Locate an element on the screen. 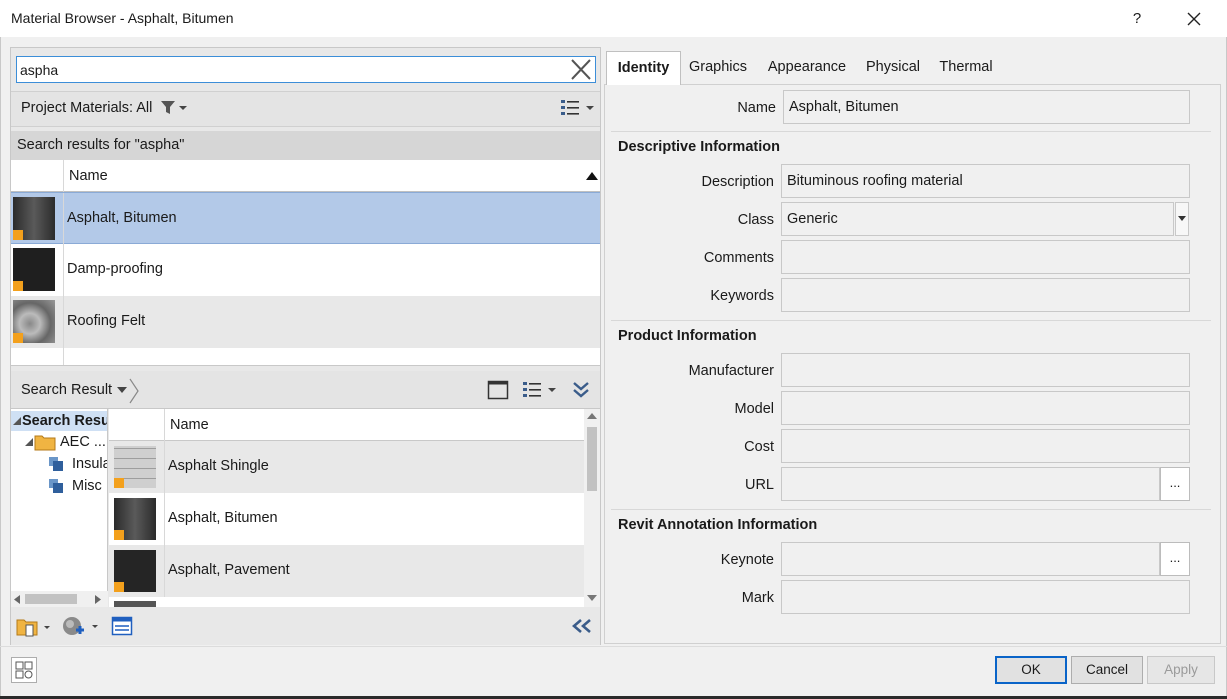 This screenshot has width=1227, height=699. tree-item-label: Insula is located at coordinates (89, 464).